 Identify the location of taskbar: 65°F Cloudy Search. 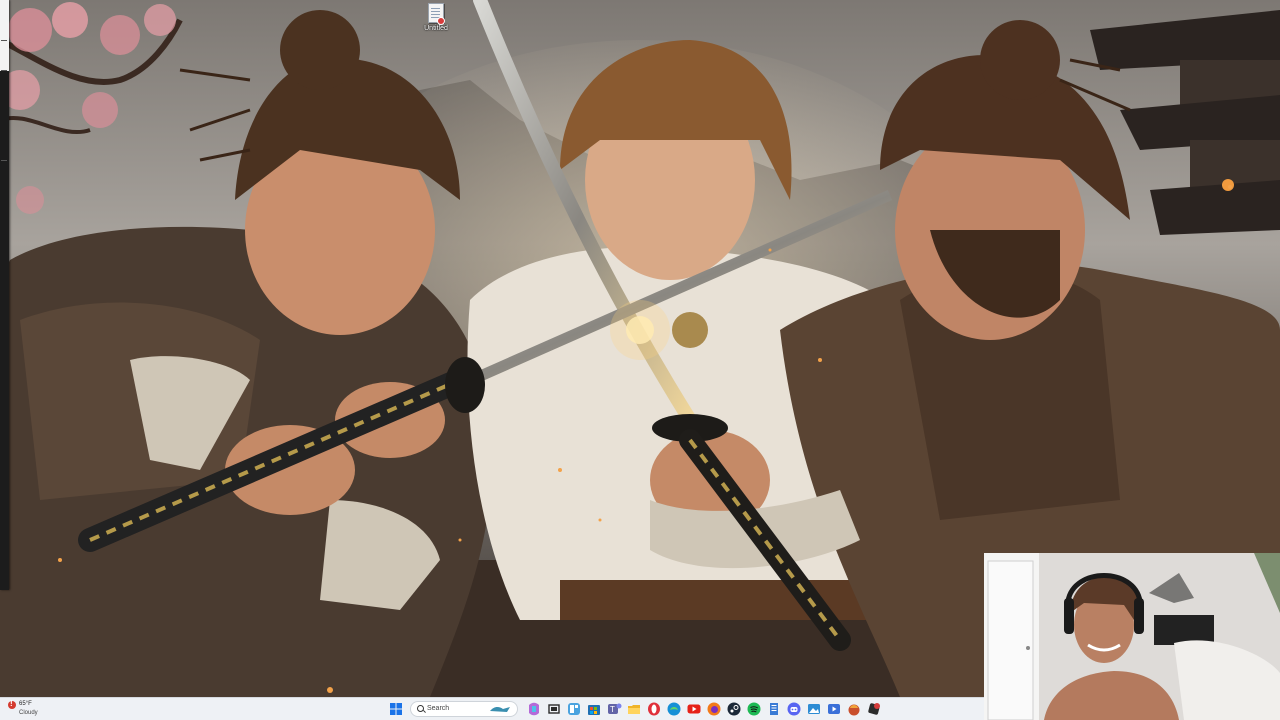
(492, 708).